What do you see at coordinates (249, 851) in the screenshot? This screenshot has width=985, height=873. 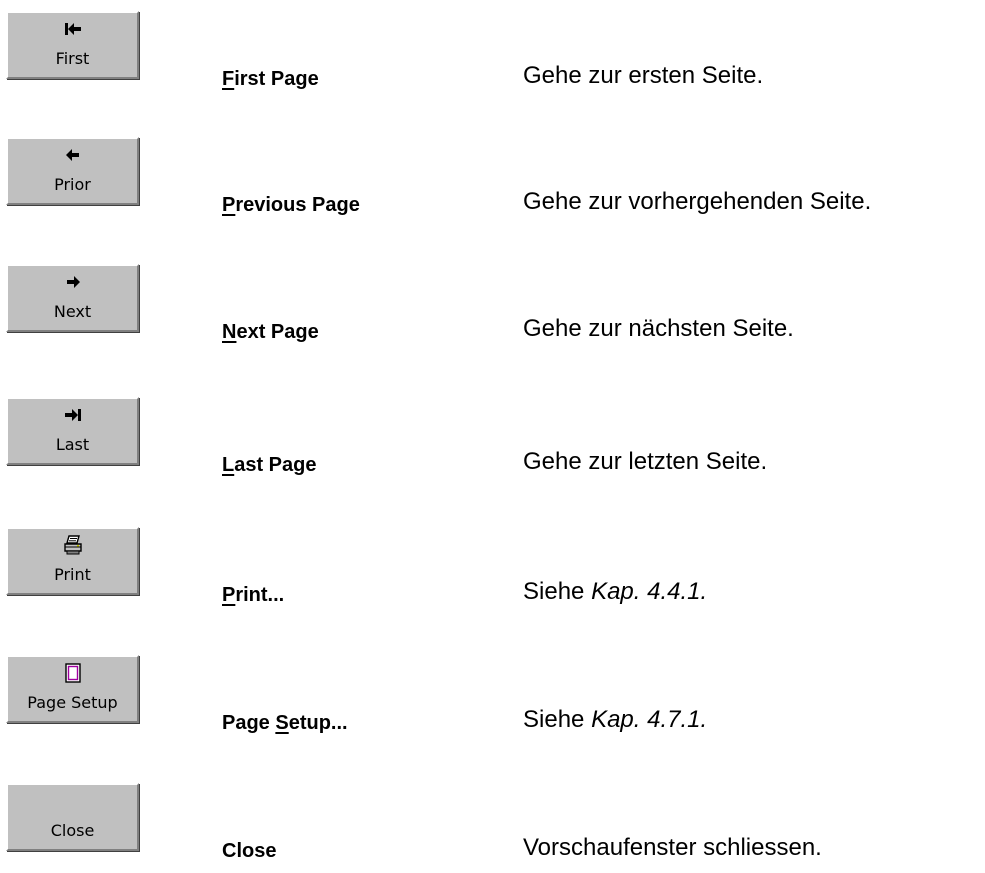 I see `close-command: Close` at bounding box center [249, 851].